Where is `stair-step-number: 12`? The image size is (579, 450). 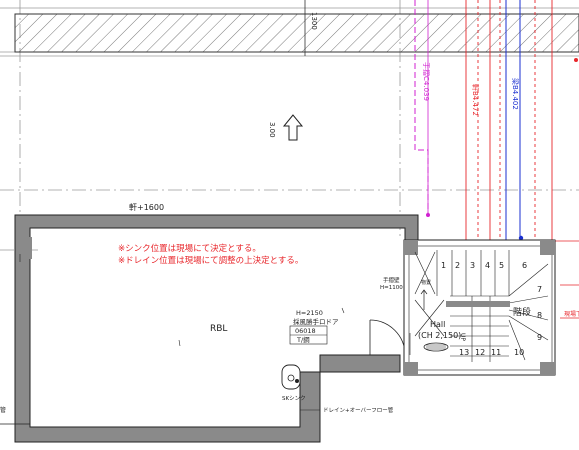 stair-step-number: 12 is located at coordinates (480, 352).